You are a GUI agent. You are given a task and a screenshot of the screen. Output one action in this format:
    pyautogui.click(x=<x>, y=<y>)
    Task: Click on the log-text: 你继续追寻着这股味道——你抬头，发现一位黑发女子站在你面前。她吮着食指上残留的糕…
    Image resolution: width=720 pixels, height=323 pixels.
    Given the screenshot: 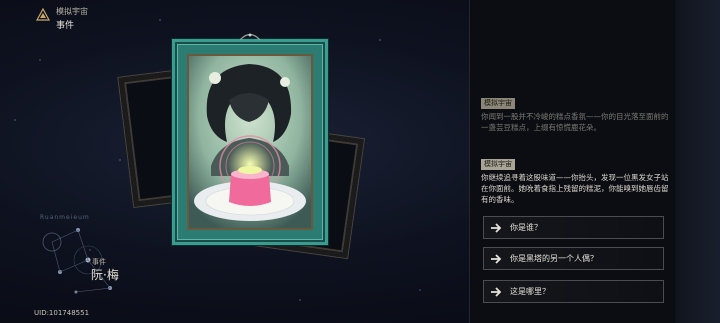 What is the action you would take?
    pyautogui.click(x=575, y=188)
    